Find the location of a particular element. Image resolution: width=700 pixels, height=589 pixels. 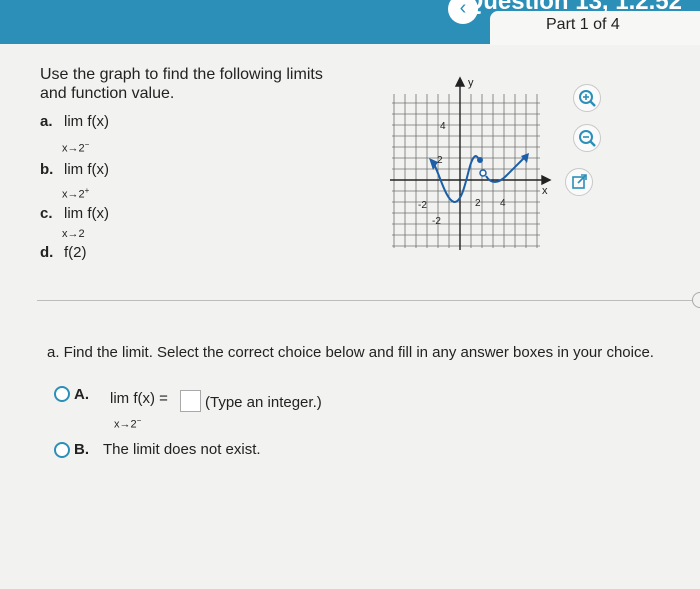

zoom-out-icon is located at coordinates (587, 138).